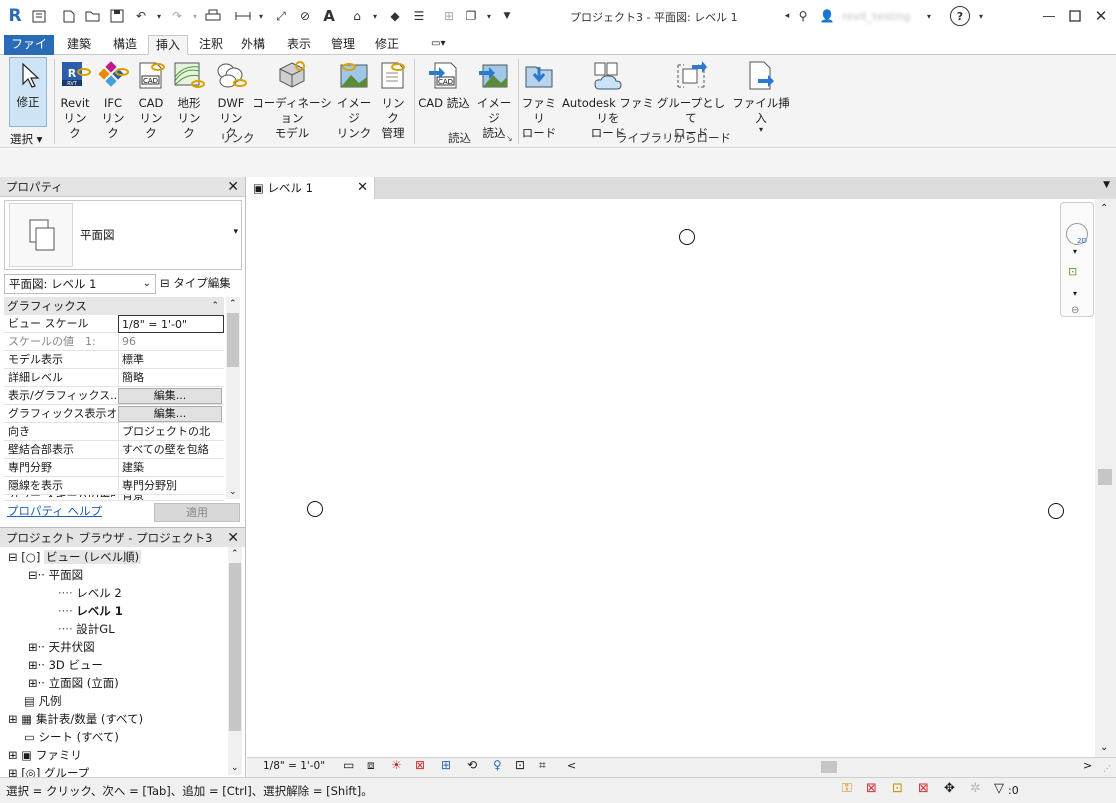 This screenshot has width=1116, height=803. I want to click on canvas-vertical-scrollbar: ⌃ ⌄, so click(1105, 478).